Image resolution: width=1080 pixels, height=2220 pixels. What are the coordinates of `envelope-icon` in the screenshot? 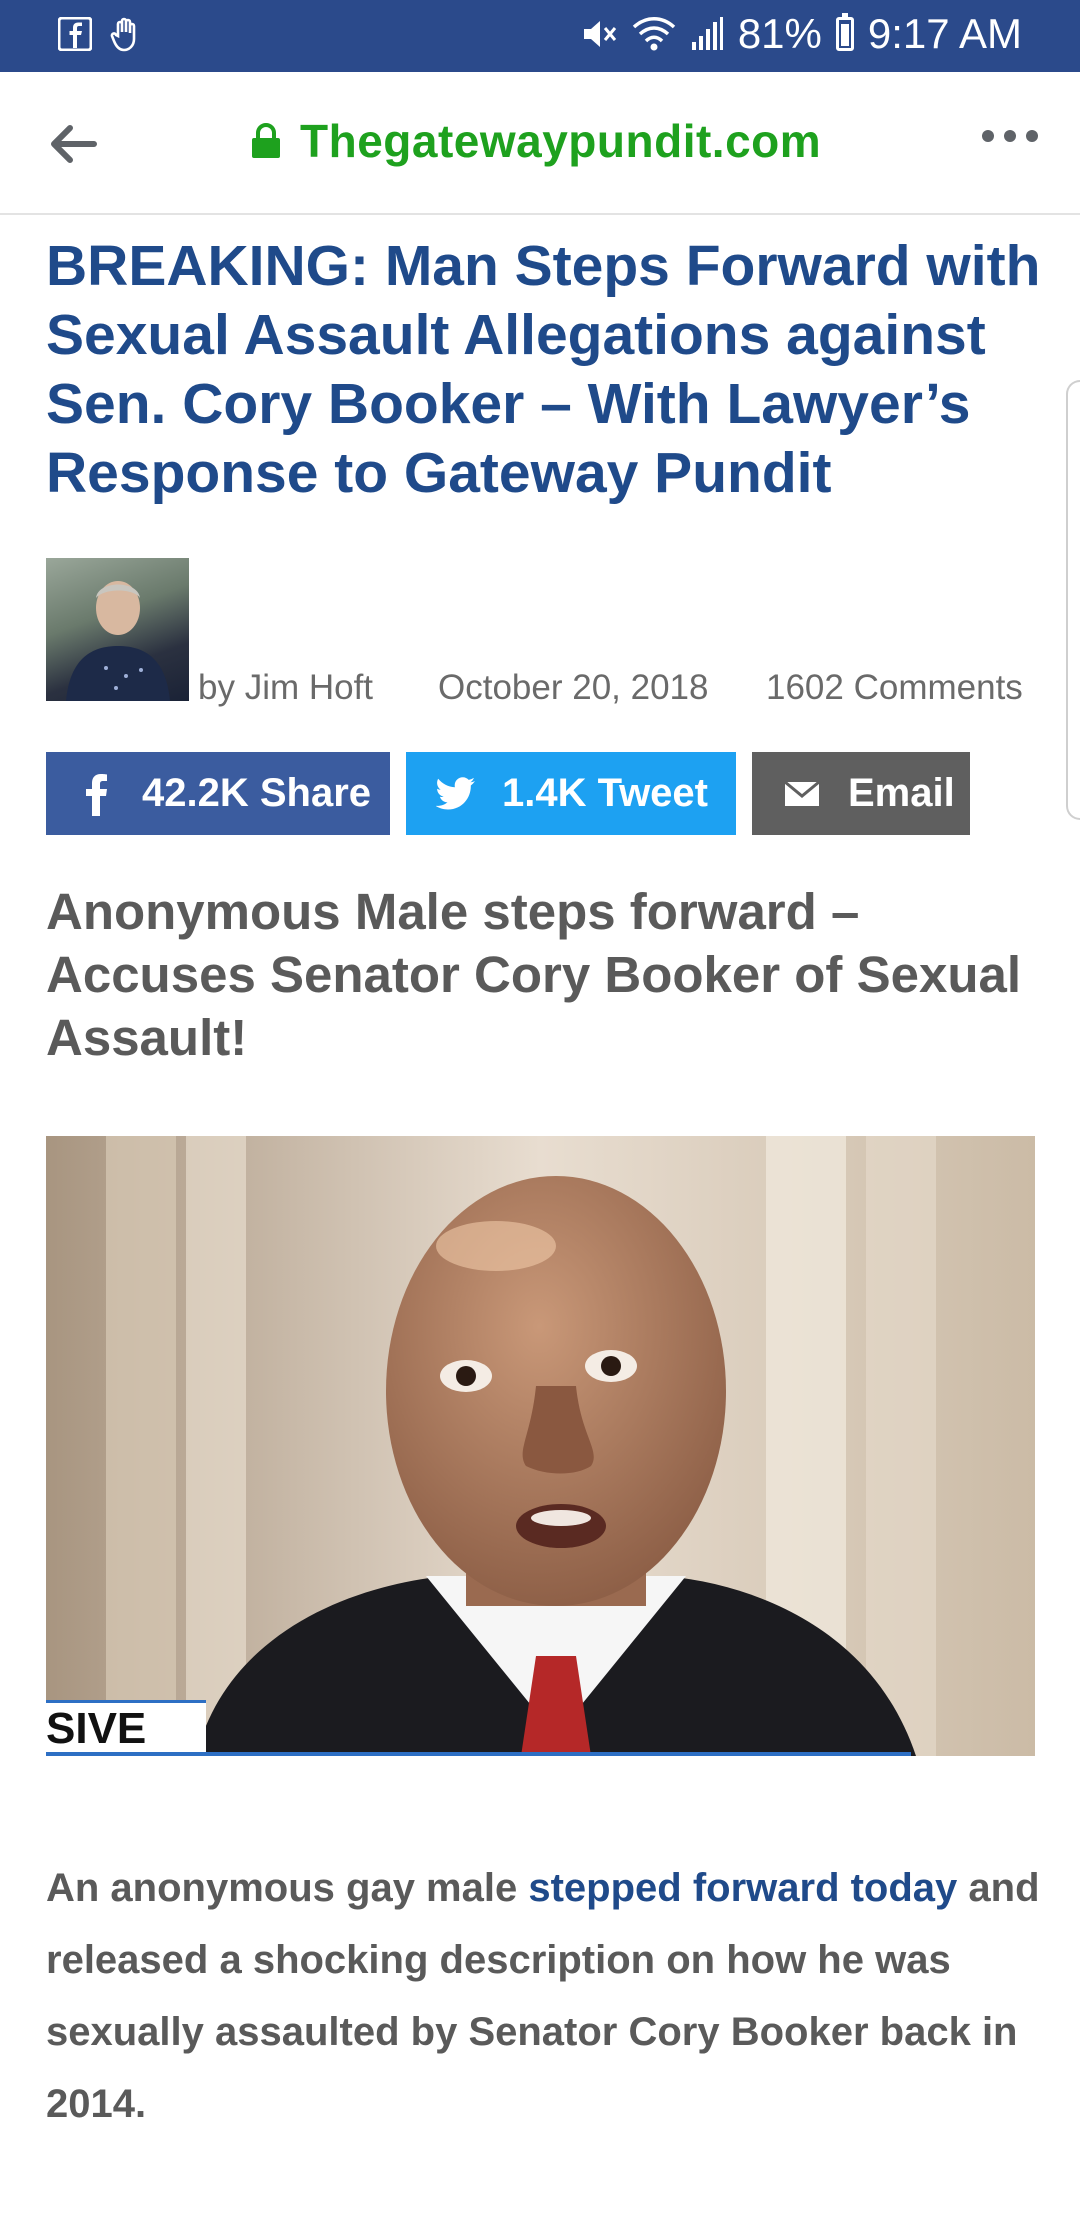 It's located at (802, 794).